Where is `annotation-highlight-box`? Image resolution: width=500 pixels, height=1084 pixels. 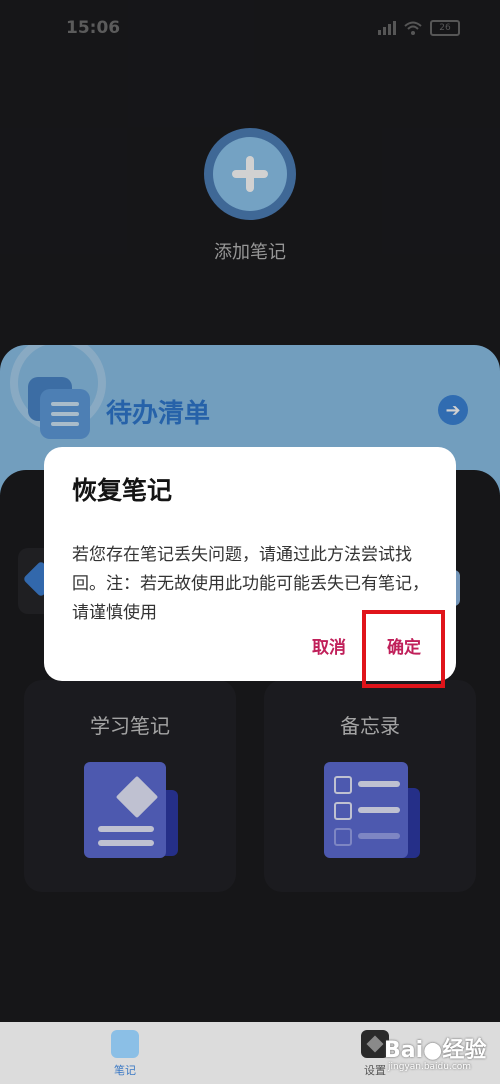 annotation-highlight-box is located at coordinates (403, 649).